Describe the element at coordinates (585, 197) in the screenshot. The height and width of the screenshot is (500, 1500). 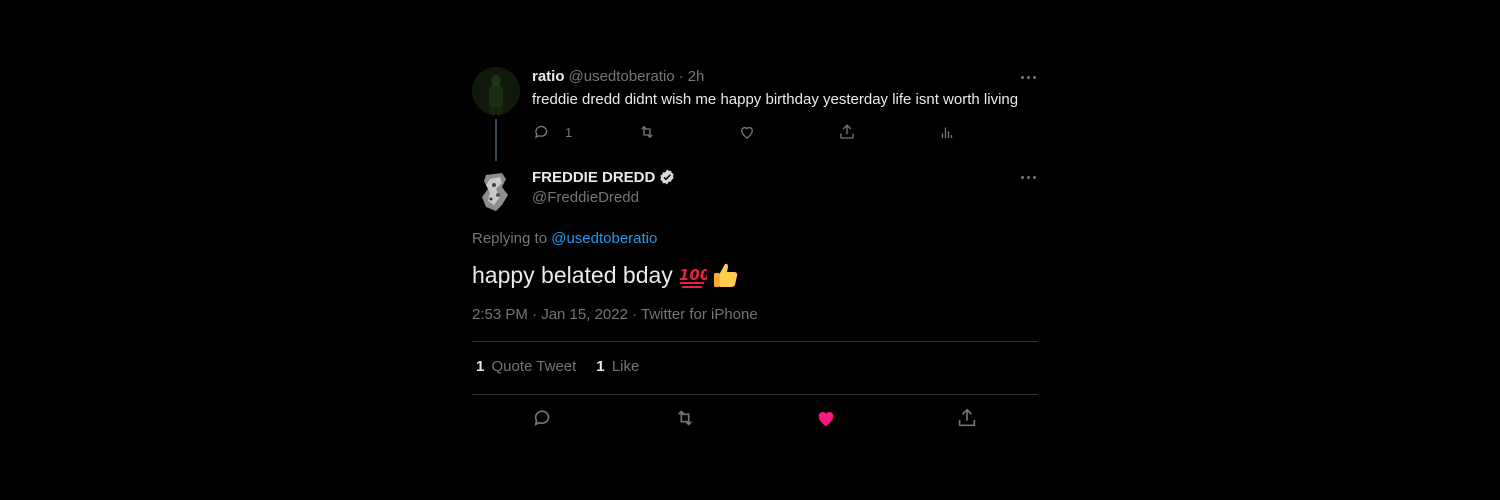
I see `main-author-handle: @FreddieDredd` at that location.